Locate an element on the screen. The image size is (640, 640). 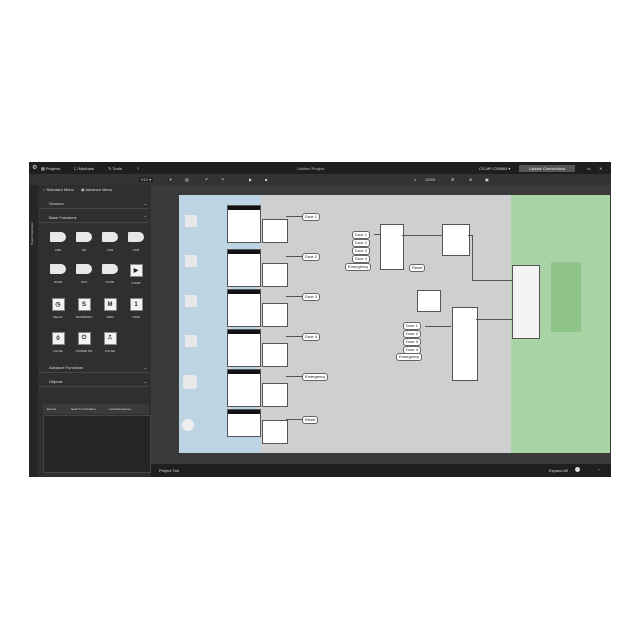
palette-delay: ◷ DELAY is located at coordinates (58, 308).